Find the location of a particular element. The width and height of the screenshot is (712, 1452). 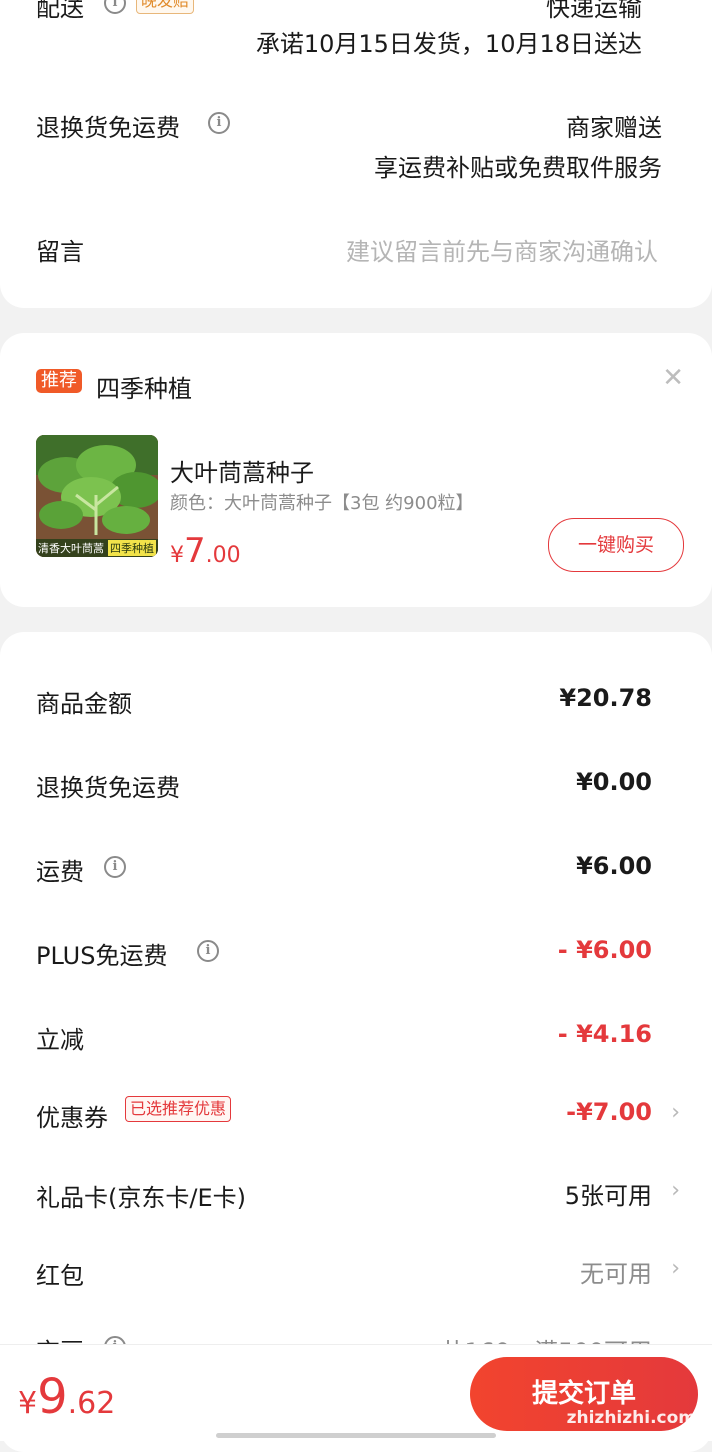

delivery-promise: 承诺10月15日发货，10月18日送达 is located at coordinates (448, 44).